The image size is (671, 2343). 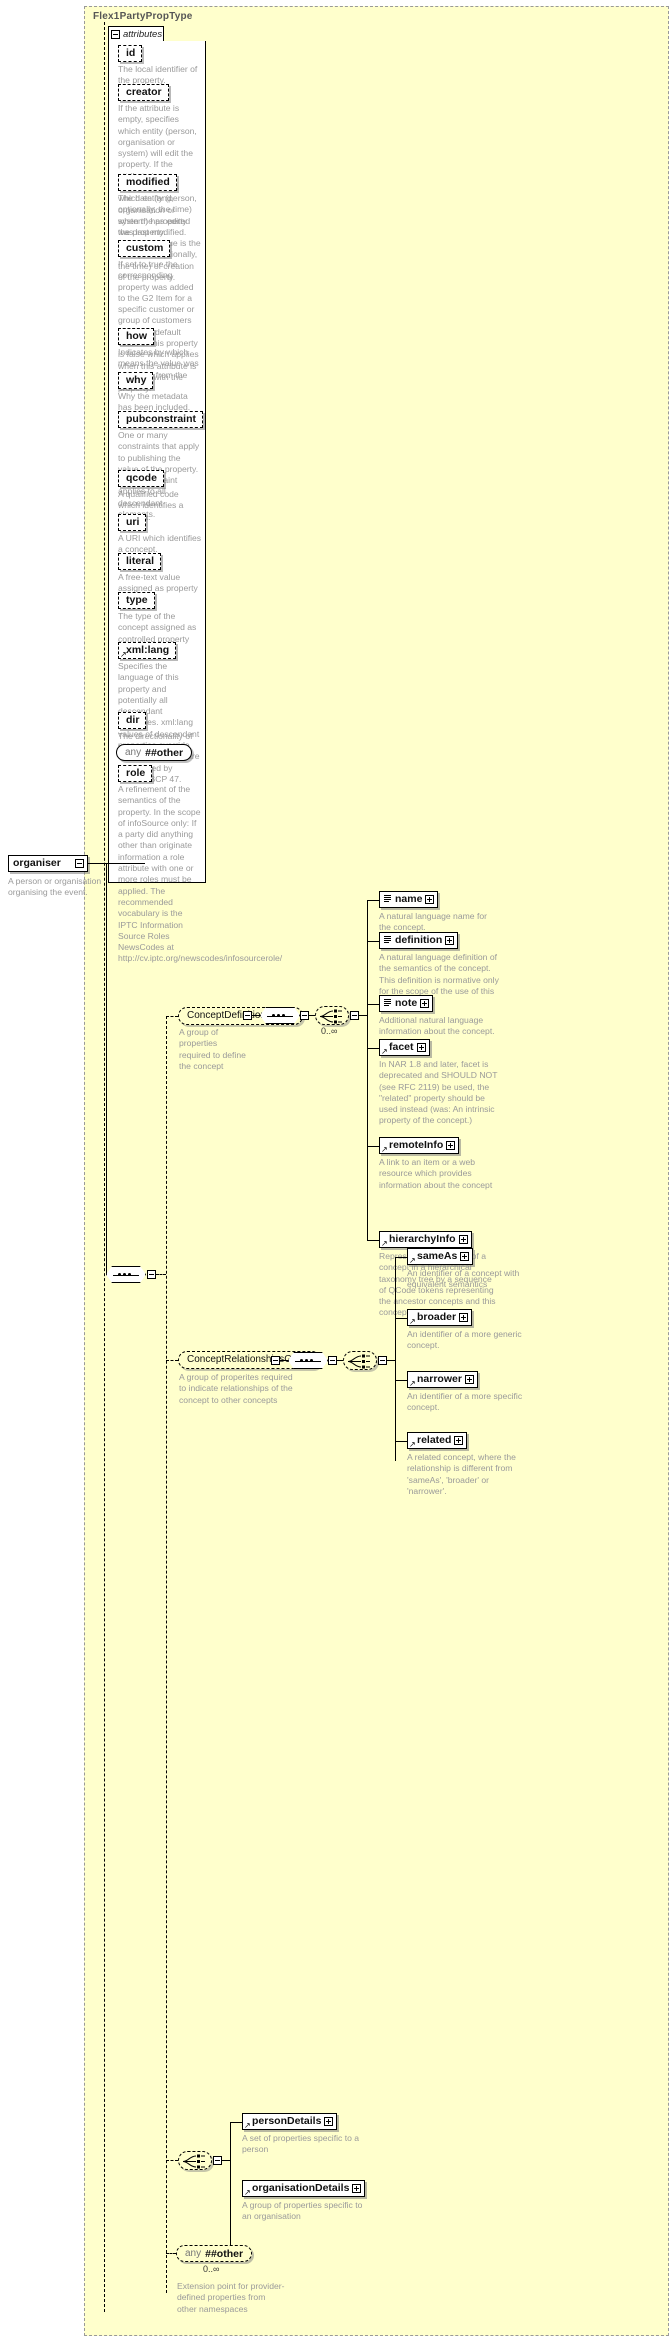 I want to click on attribute-node-literal: literal, so click(x=140, y=561).